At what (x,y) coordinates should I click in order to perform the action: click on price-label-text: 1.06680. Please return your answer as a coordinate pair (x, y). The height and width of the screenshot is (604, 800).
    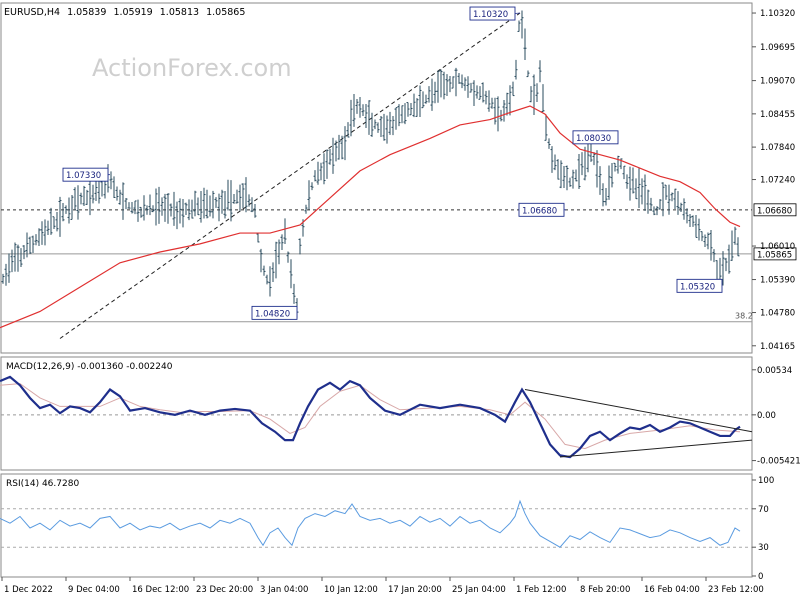
    Looking at the image, I should click on (539, 211).